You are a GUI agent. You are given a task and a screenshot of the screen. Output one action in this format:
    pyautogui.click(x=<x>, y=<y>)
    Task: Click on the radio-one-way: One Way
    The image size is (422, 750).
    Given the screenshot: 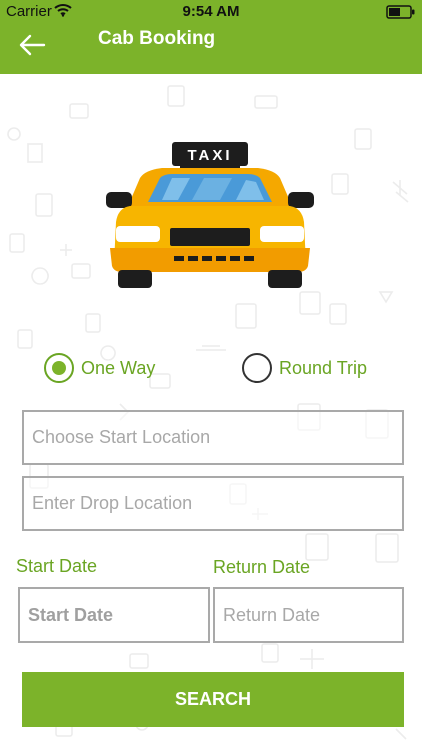 What is the action you would take?
    pyautogui.click(x=99, y=368)
    